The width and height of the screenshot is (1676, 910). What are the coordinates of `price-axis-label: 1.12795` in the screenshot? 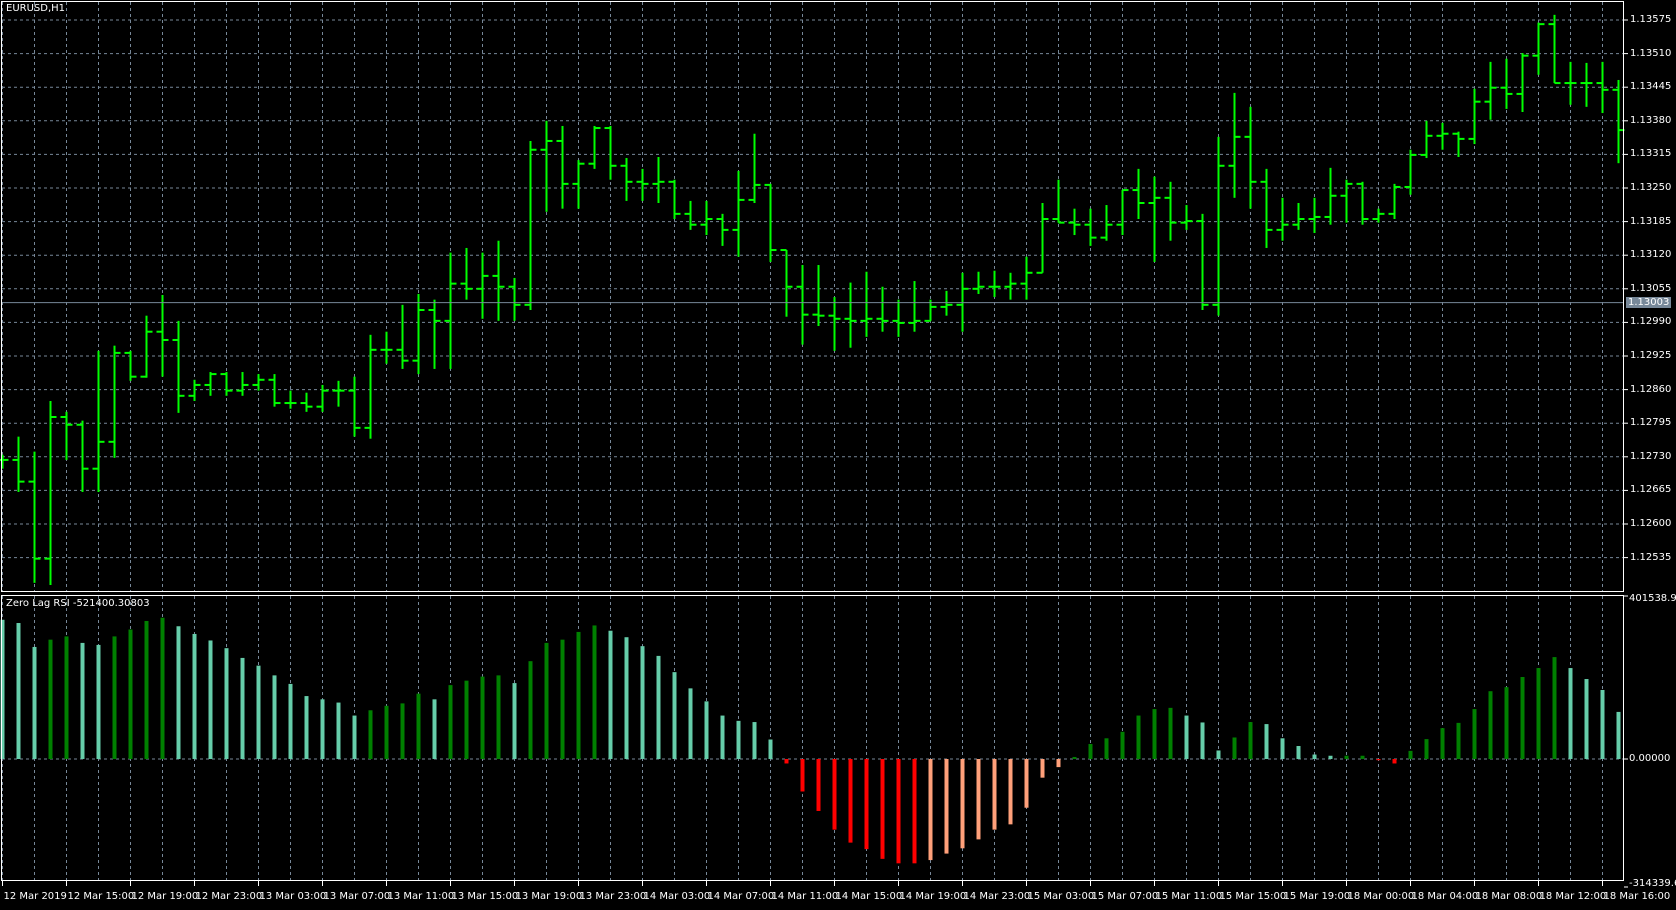 It's located at (1651, 423).